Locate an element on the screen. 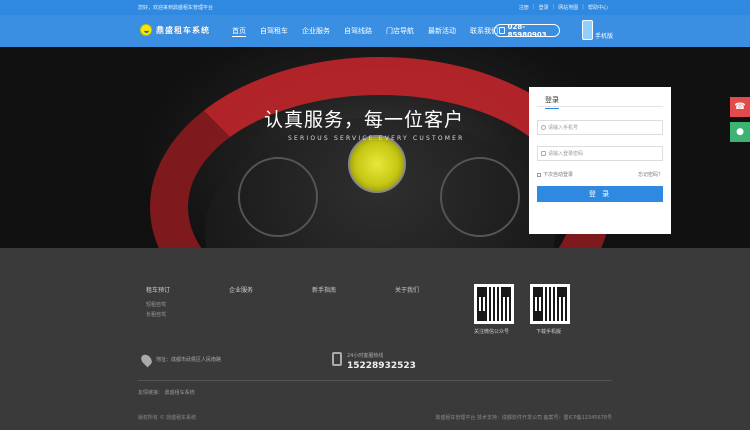 This screenshot has width=750, height=430. footer-column-booking: 租车预订 短租自驾 长租自驾 is located at coordinates (158, 302).